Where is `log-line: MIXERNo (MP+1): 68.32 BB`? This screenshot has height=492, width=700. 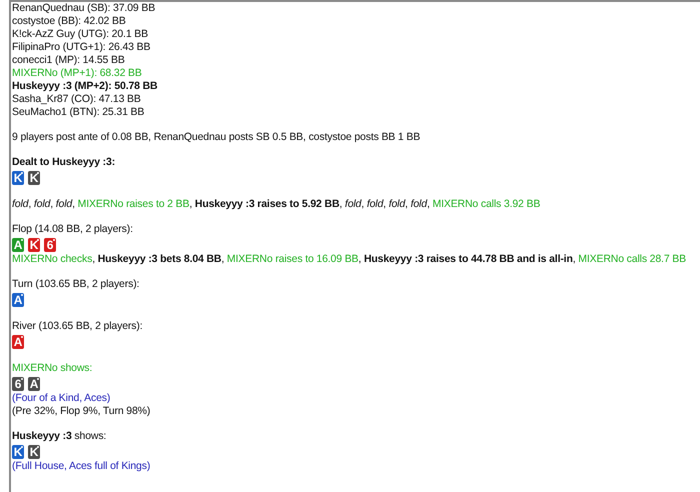
log-line: MIXERNo (MP+1): 68.32 BB is located at coordinates (77, 73).